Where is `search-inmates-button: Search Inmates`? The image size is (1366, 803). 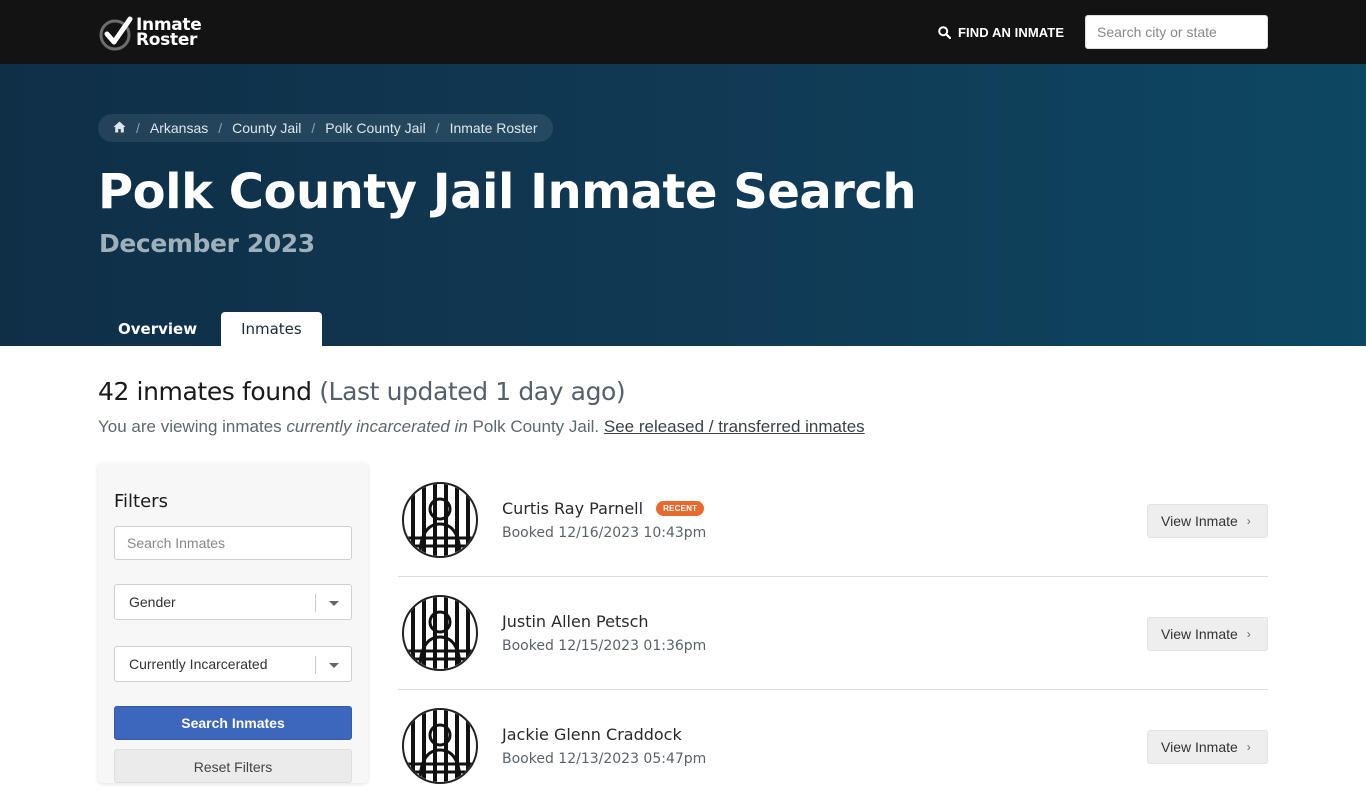 search-inmates-button: Search Inmates is located at coordinates (233, 723).